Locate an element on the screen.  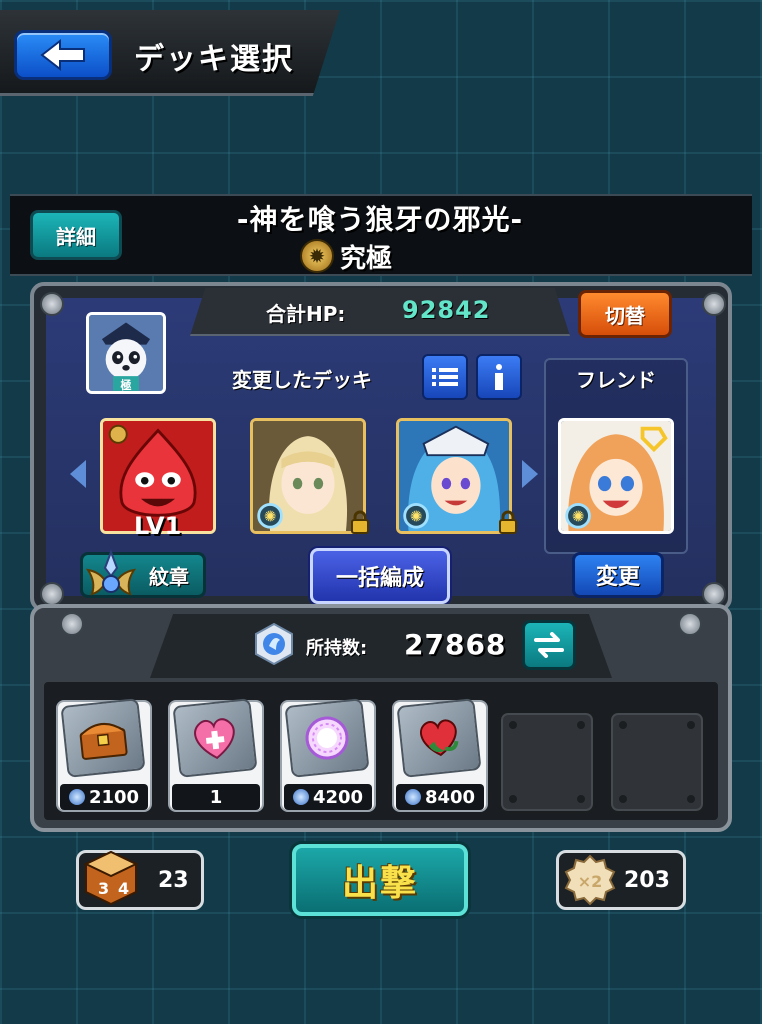
batch-organize-button: 一括編成 is located at coordinates (380, 576).